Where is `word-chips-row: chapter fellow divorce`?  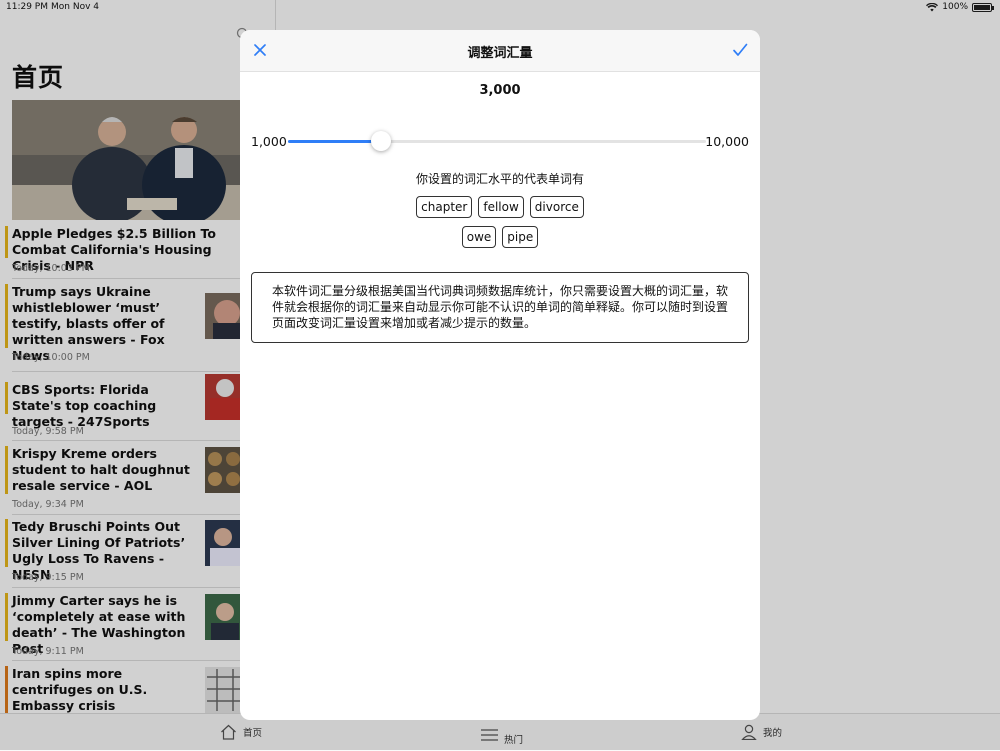
word-chips-row: chapter fellow divorce is located at coordinates (500, 207).